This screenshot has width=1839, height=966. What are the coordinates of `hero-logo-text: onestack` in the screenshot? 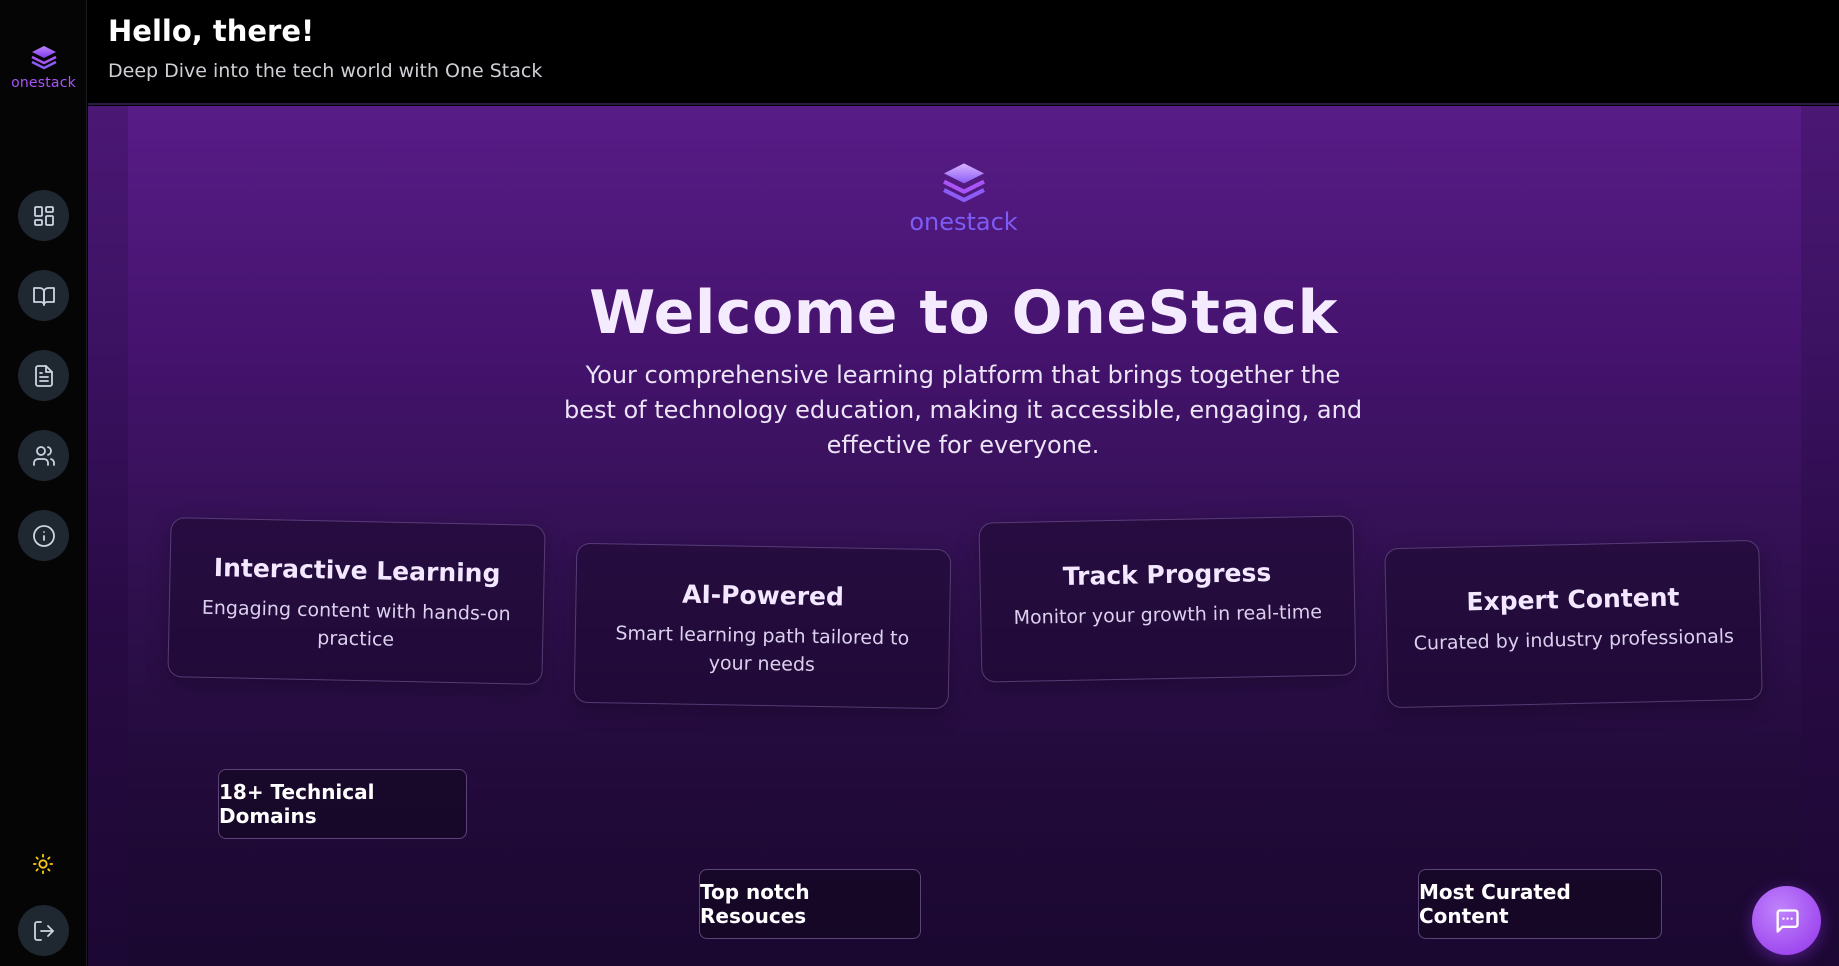 It's located at (963, 222).